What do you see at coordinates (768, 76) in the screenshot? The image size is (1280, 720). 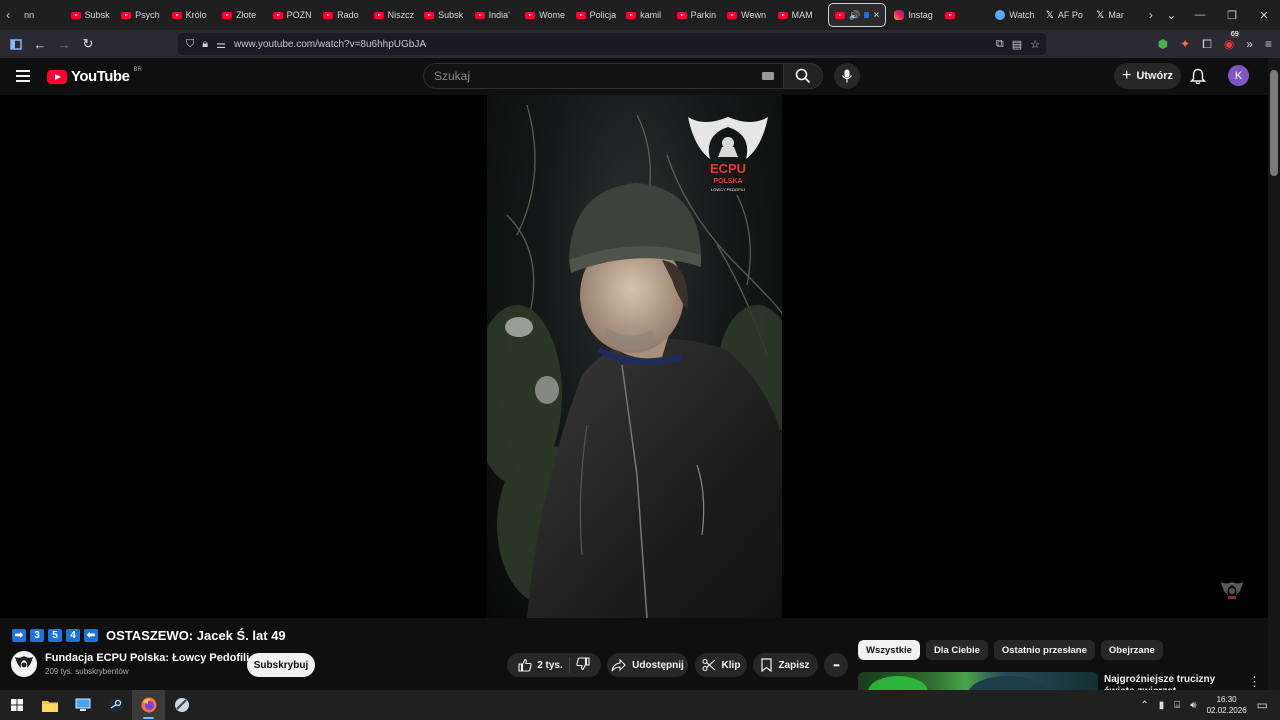 I see `keyboard-icon` at bounding box center [768, 76].